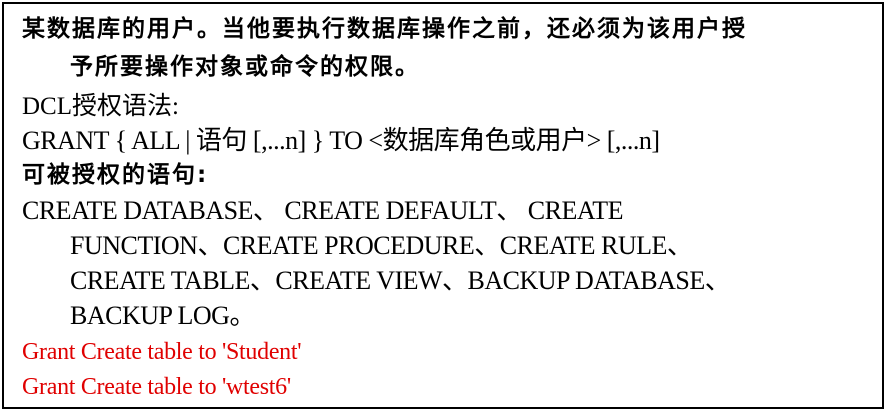 The width and height of the screenshot is (890, 416). What do you see at coordinates (384, 29) in the screenshot?
I see `paragraph-line-1: 某数据库的用户。当他要执行数据库操作之前，还必须为该用户授` at bounding box center [384, 29].